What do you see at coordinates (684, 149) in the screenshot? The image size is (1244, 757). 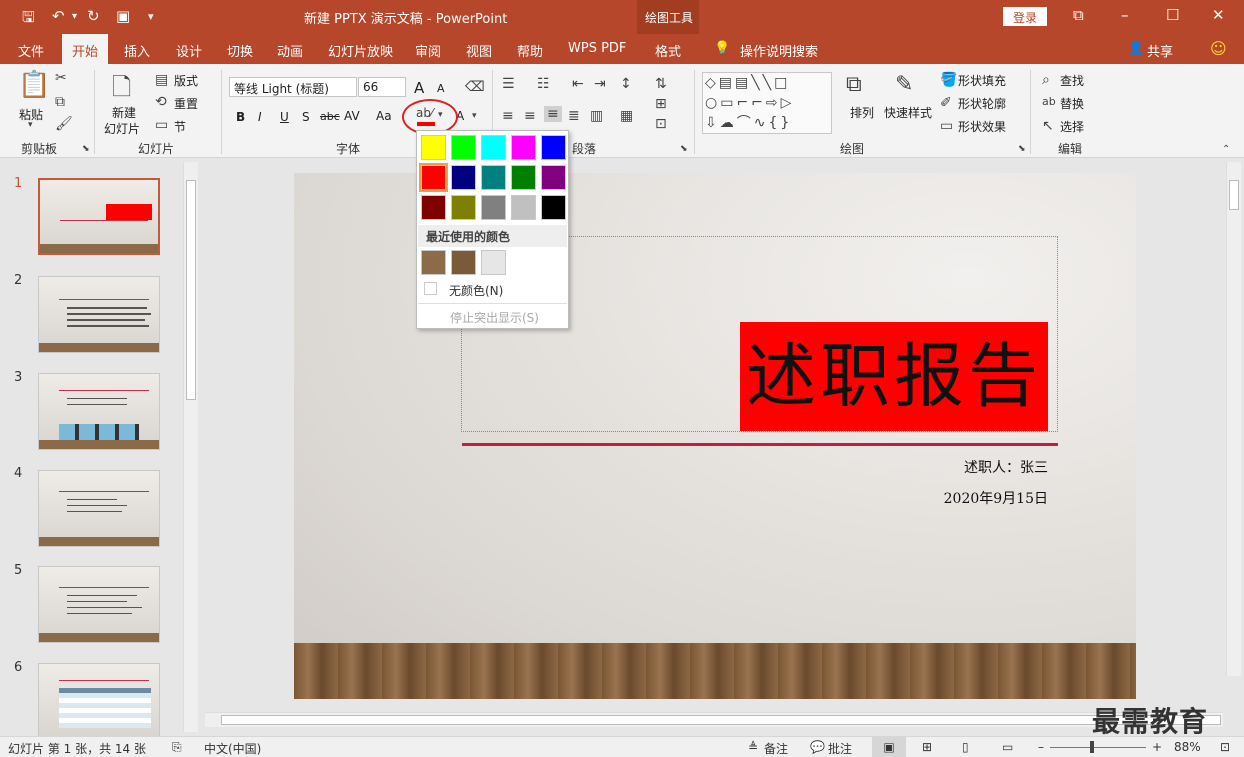 I see `paragraph-launcher-icon: ⬊` at bounding box center [684, 149].